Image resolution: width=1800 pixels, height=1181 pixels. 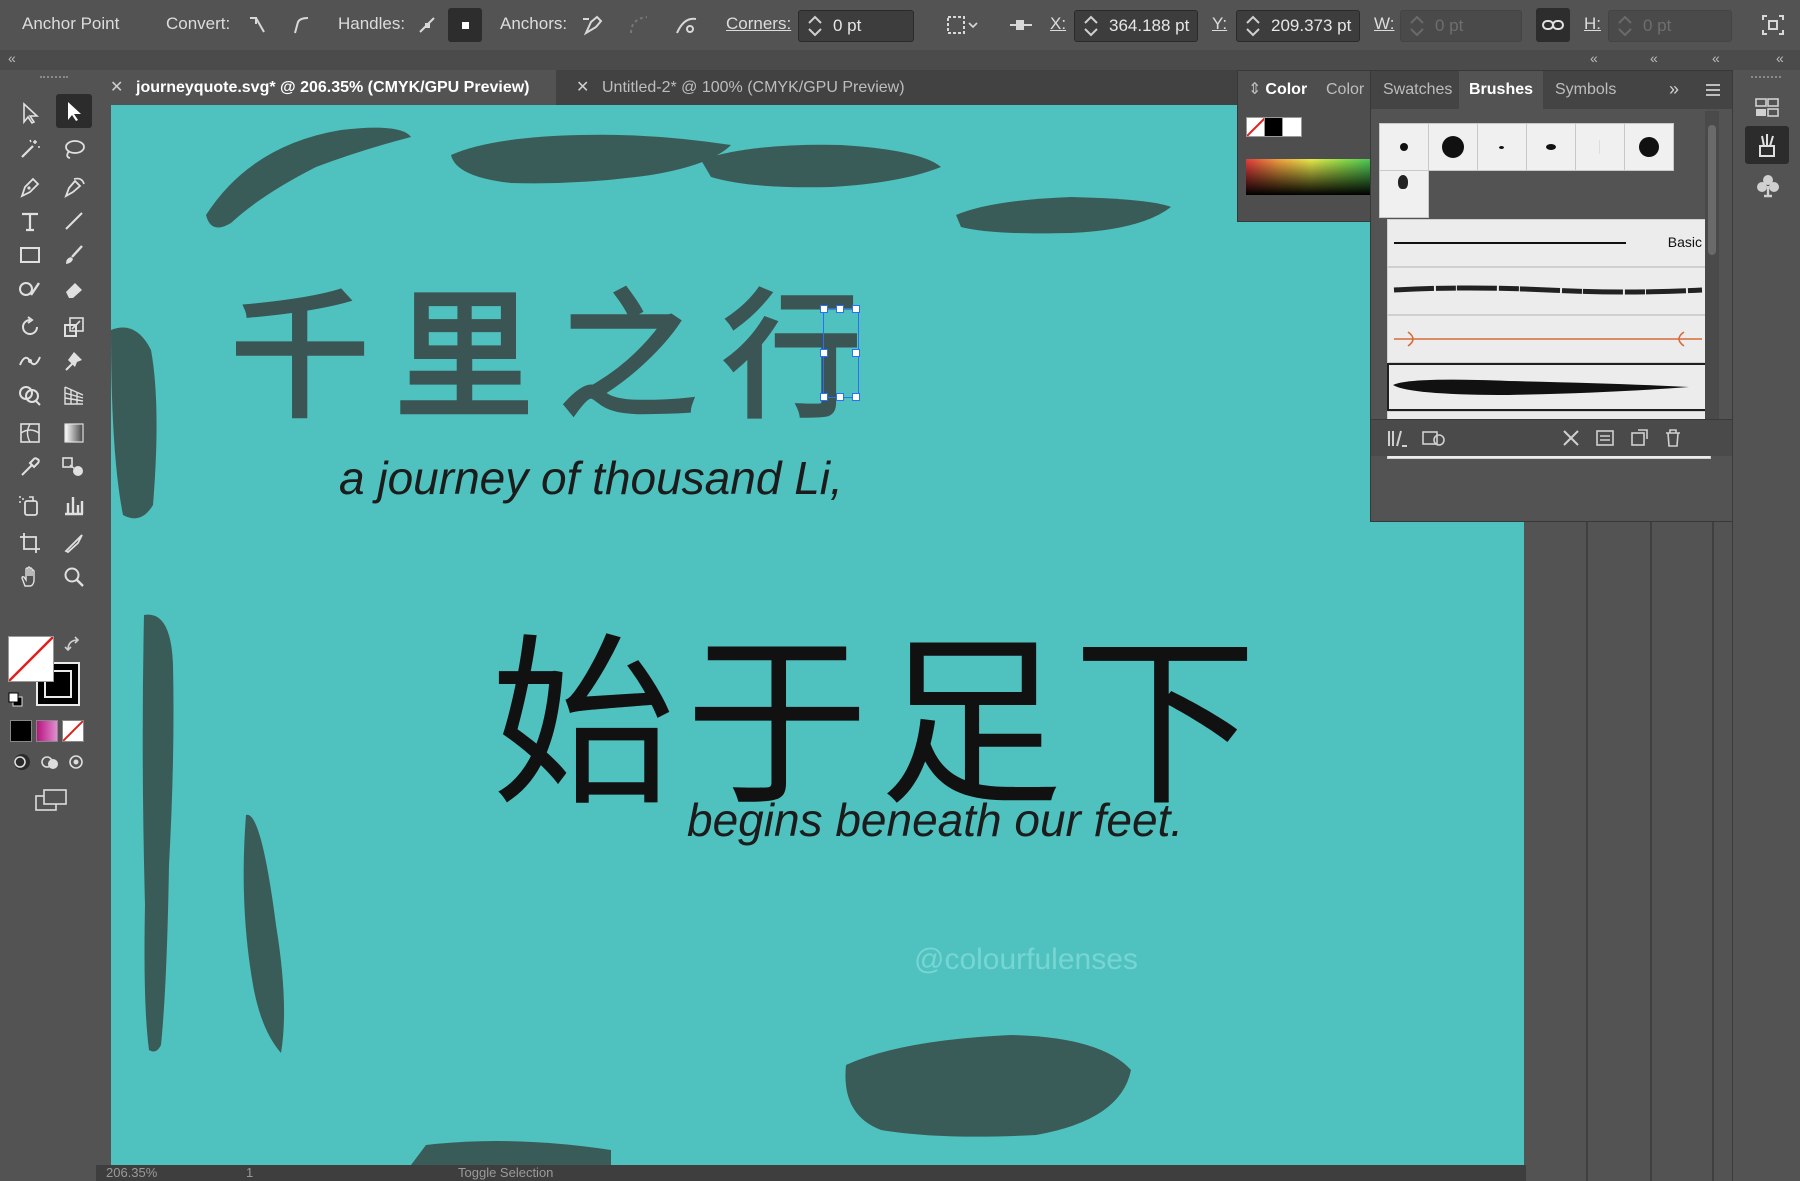 What do you see at coordinates (1773, 25) in the screenshot?
I see `transform-options-button` at bounding box center [1773, 25].